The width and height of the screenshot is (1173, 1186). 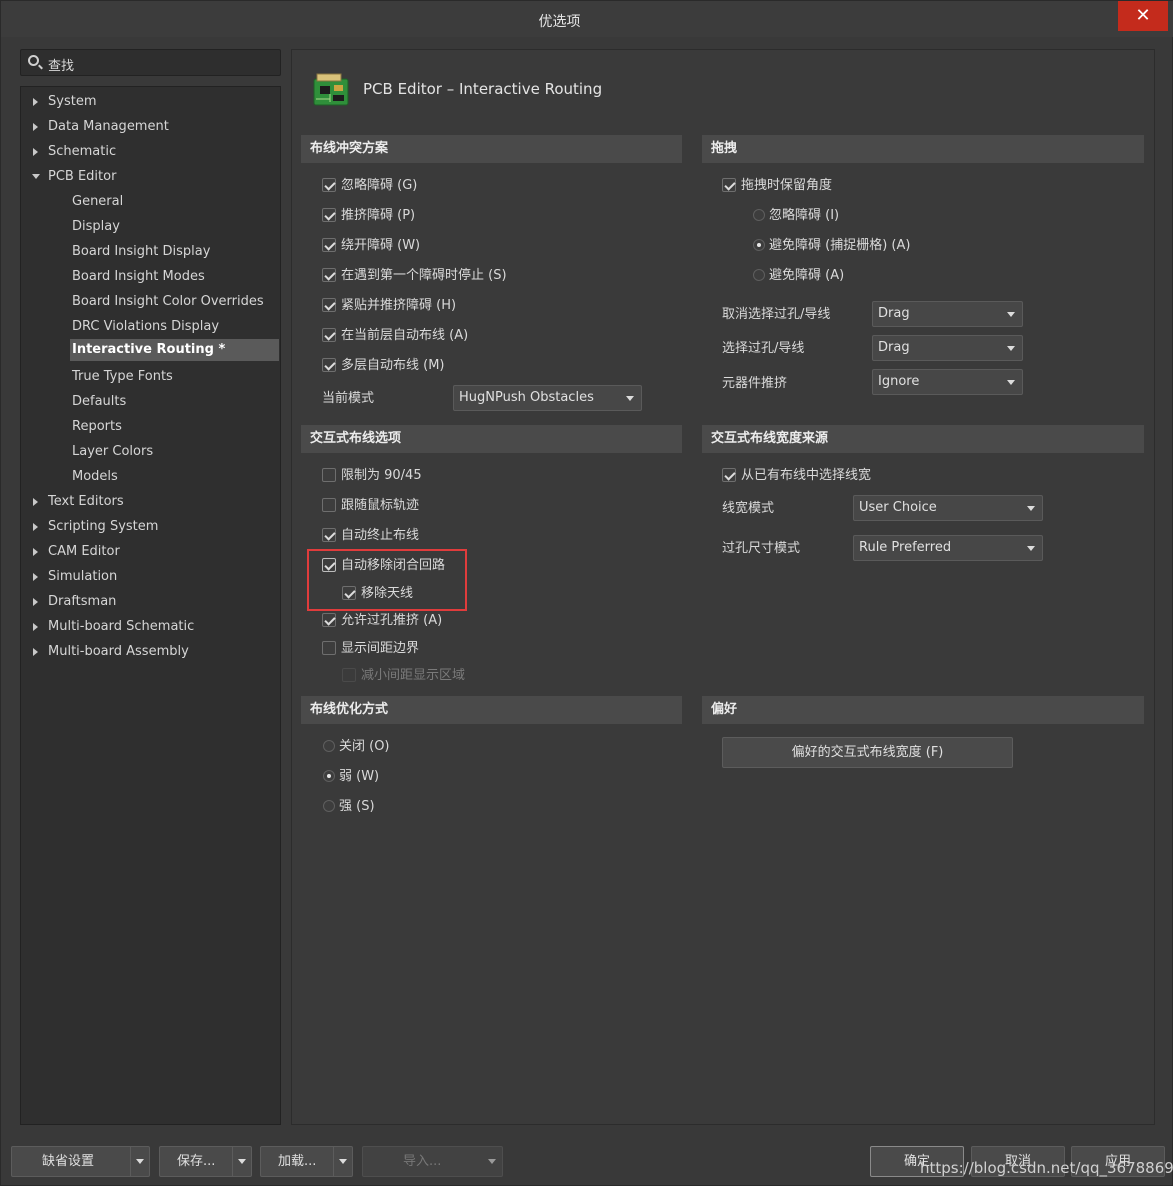 What do you see at coordinates (381, 245) in the screenshot?
I see `checkbox-label: 绕开障碍 (W)` at bounding box center [381, 245].